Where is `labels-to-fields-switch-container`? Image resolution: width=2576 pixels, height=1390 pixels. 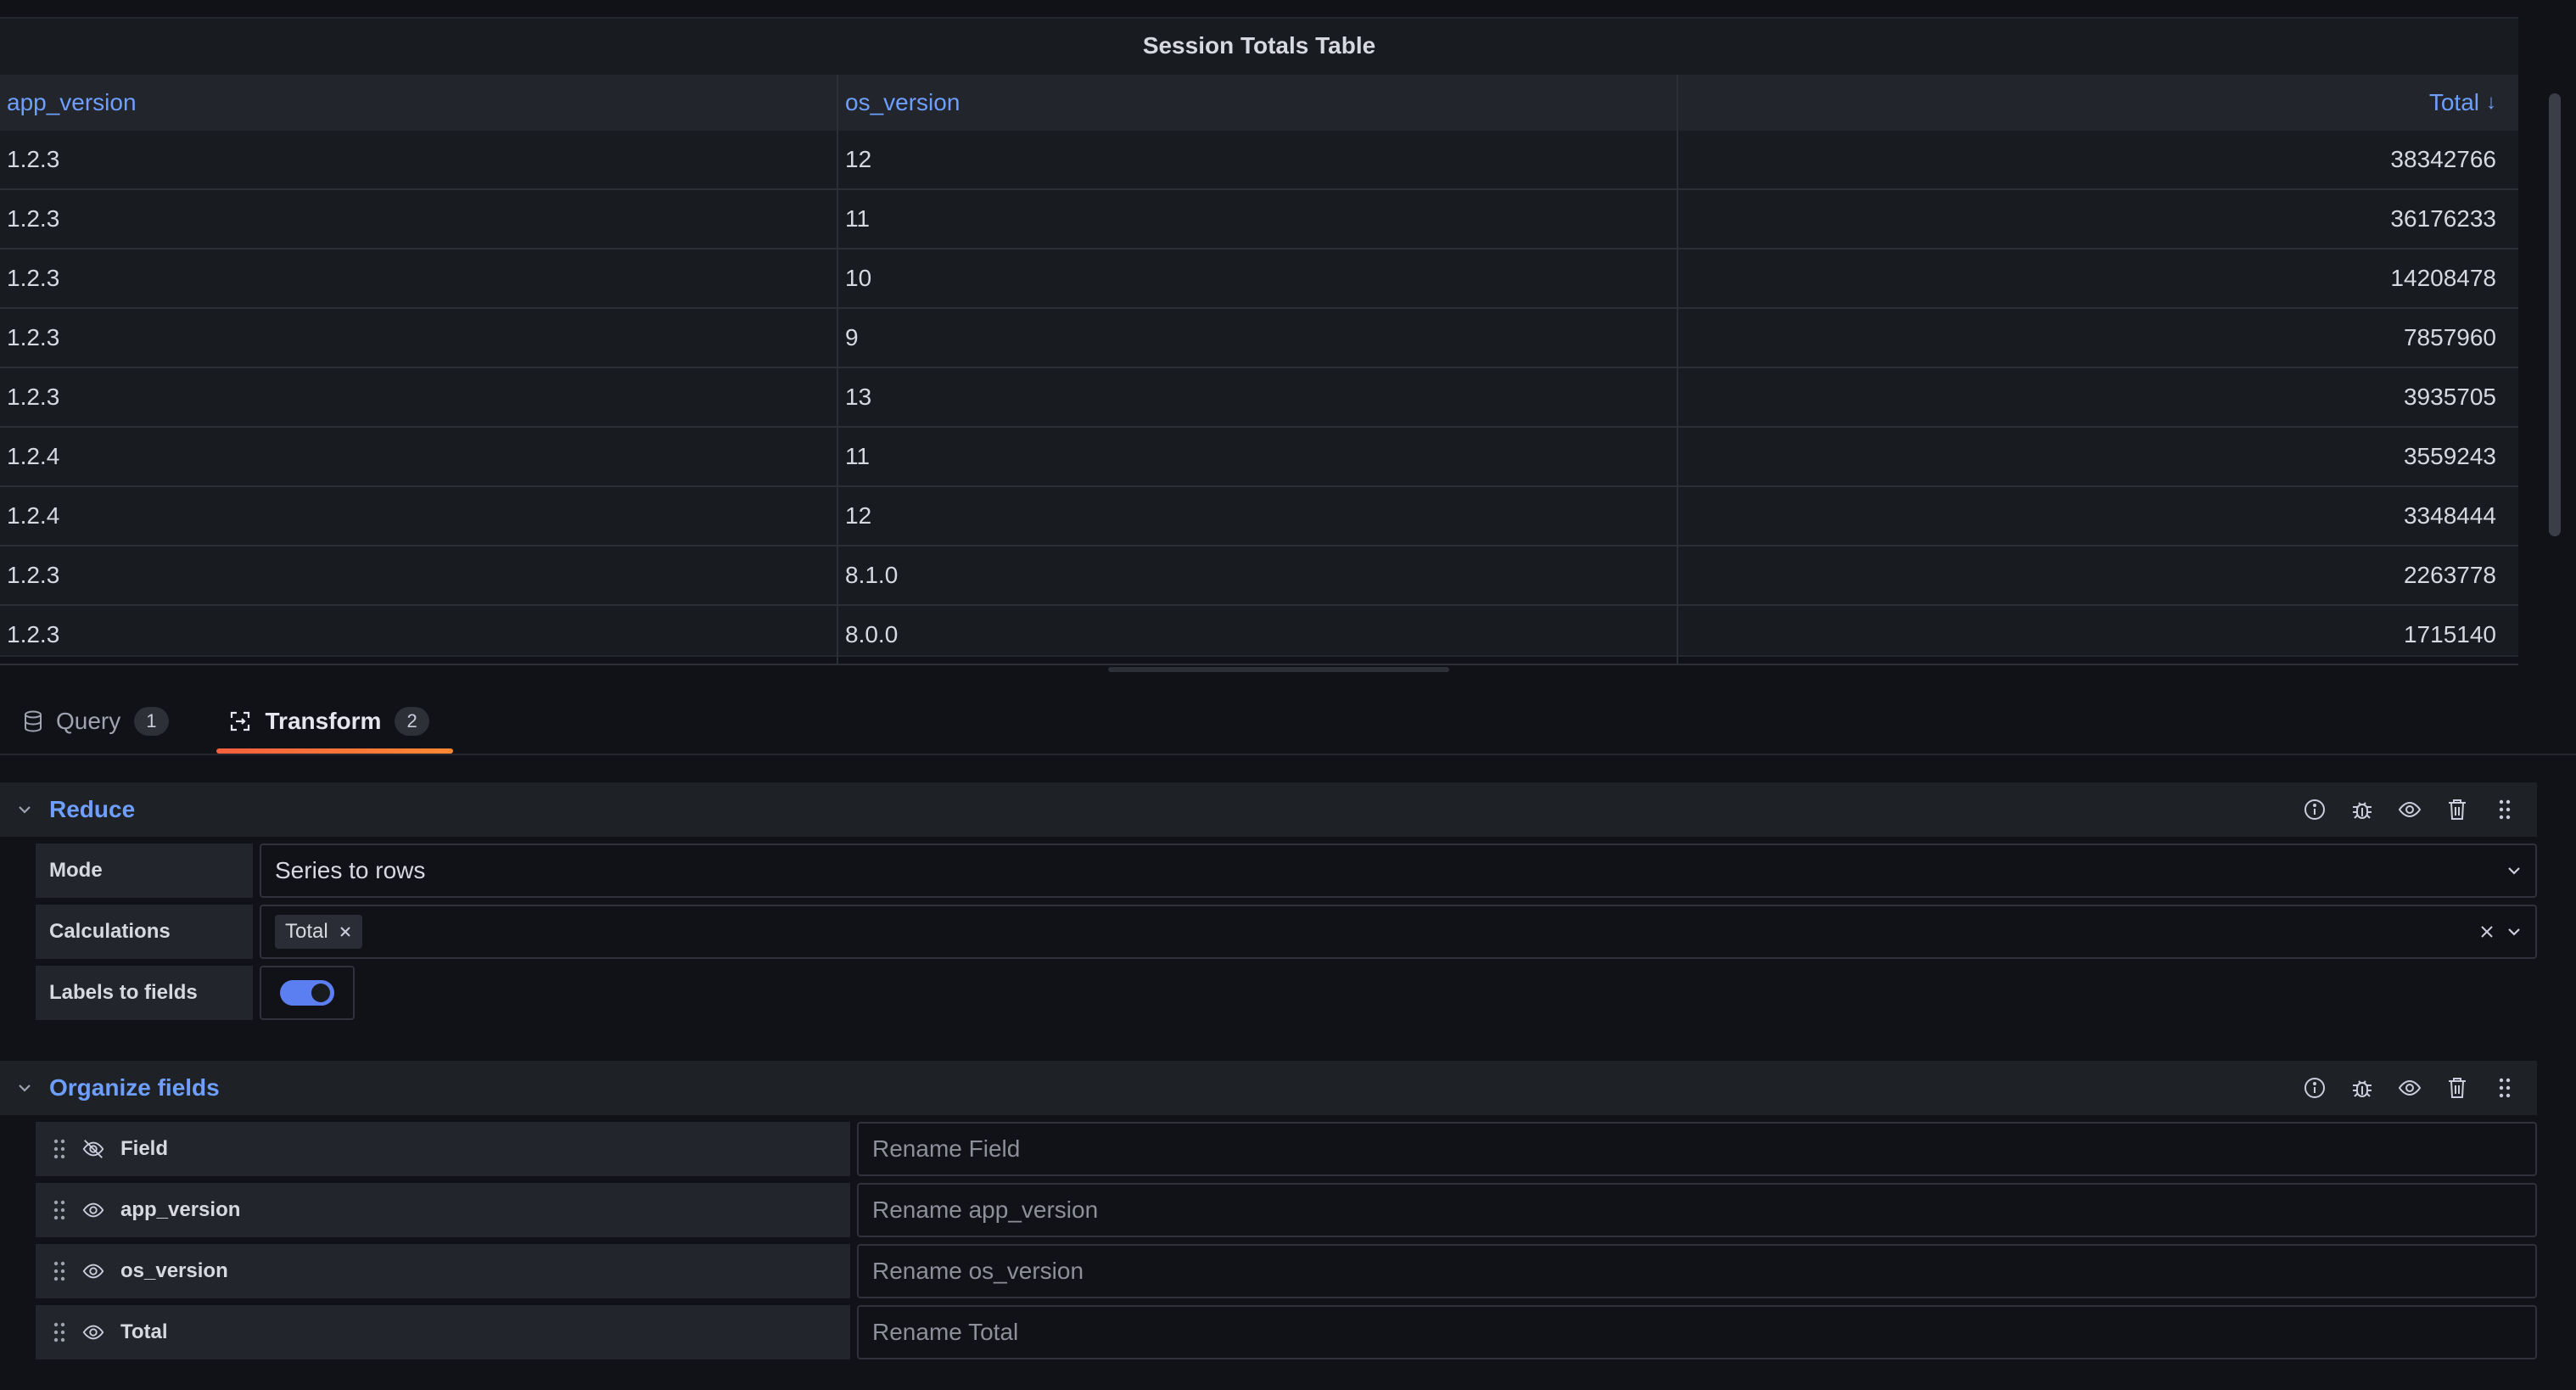 labels-to-fields-switch-container is located at coordinates (307, 993).